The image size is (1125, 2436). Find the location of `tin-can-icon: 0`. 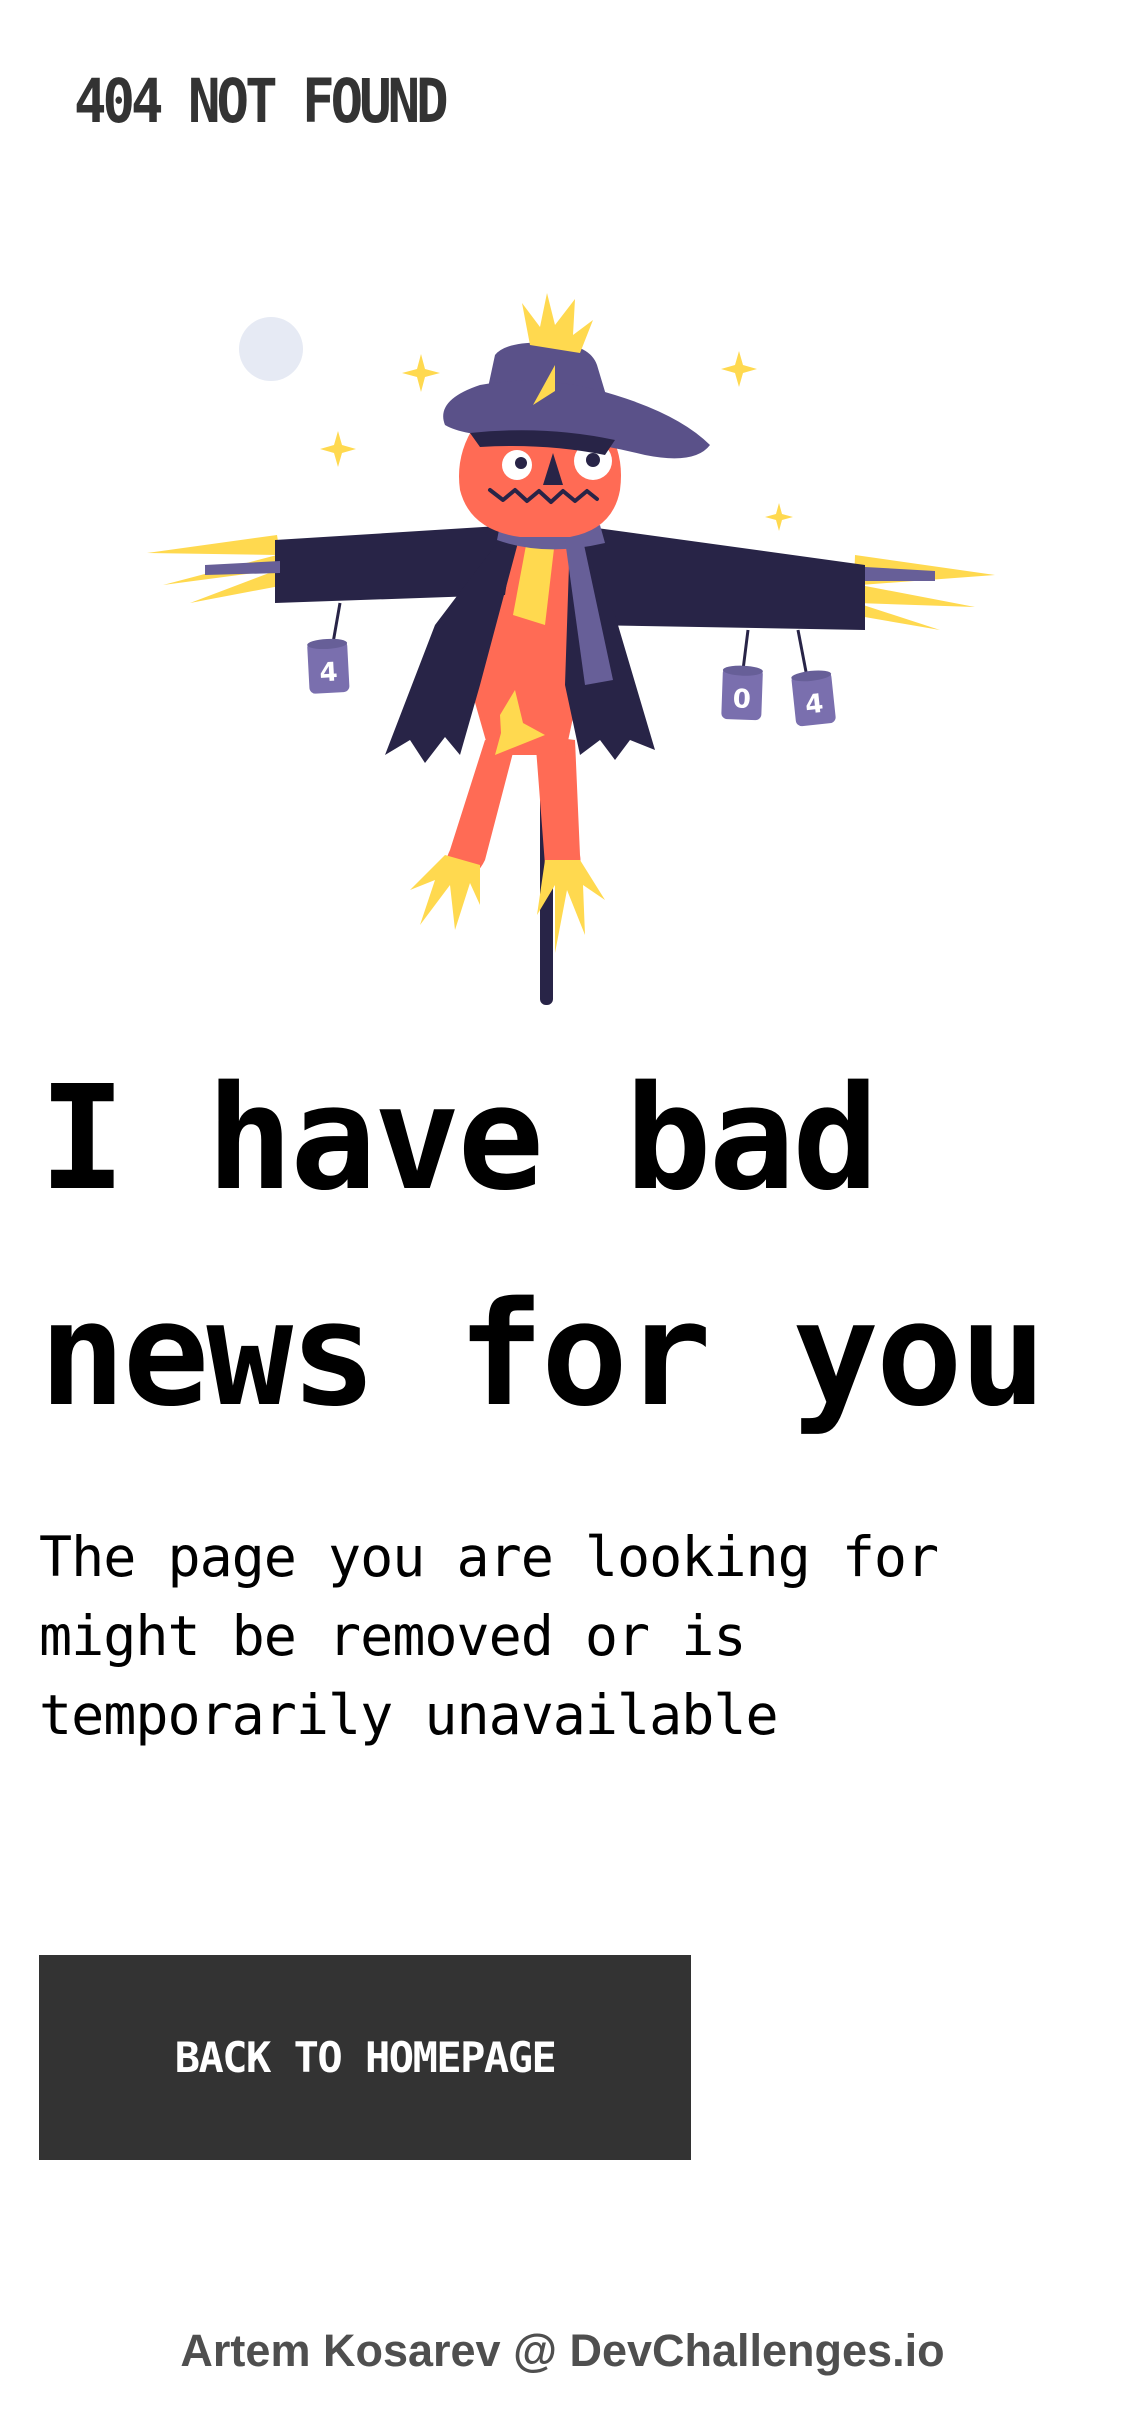

tin-can-icon: 0 is located at coordinates (742, 693).